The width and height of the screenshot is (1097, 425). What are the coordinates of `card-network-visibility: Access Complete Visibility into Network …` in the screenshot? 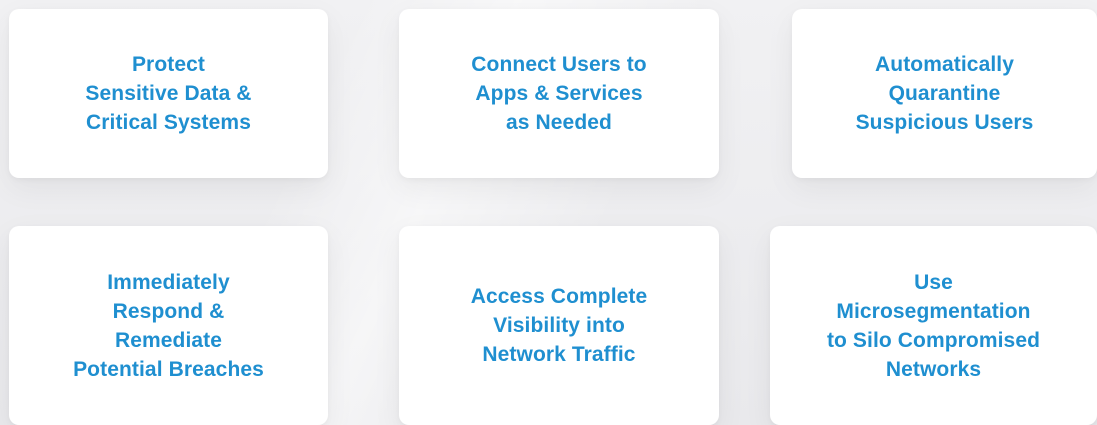 It's located at (559, 325).